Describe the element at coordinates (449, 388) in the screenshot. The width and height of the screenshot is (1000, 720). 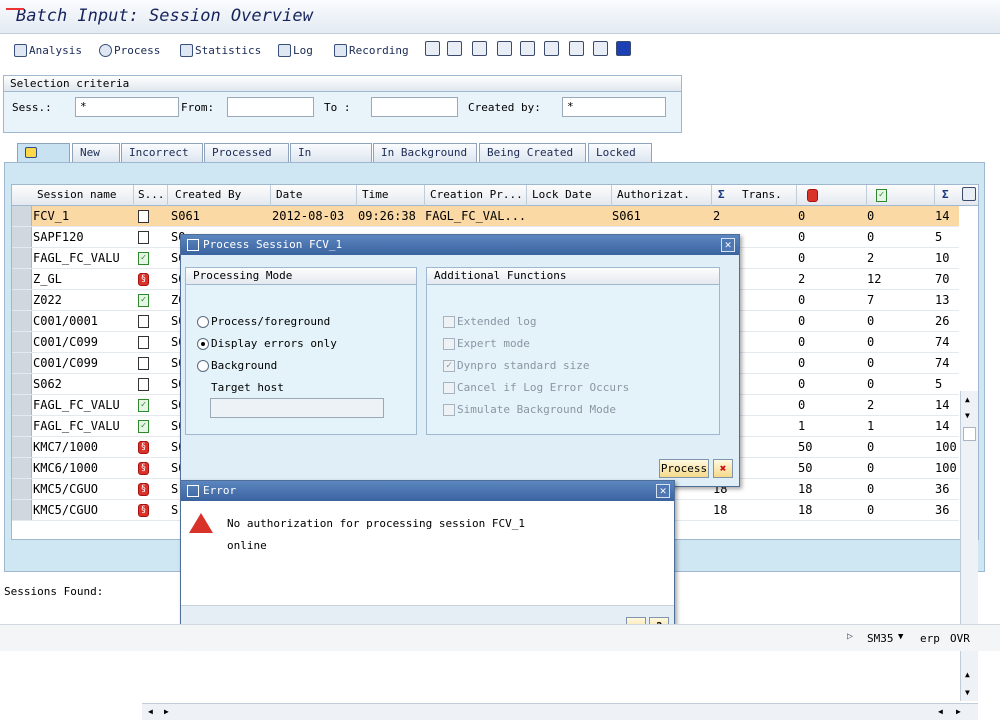
I see `cancel-on-error-checkbox` at that location.